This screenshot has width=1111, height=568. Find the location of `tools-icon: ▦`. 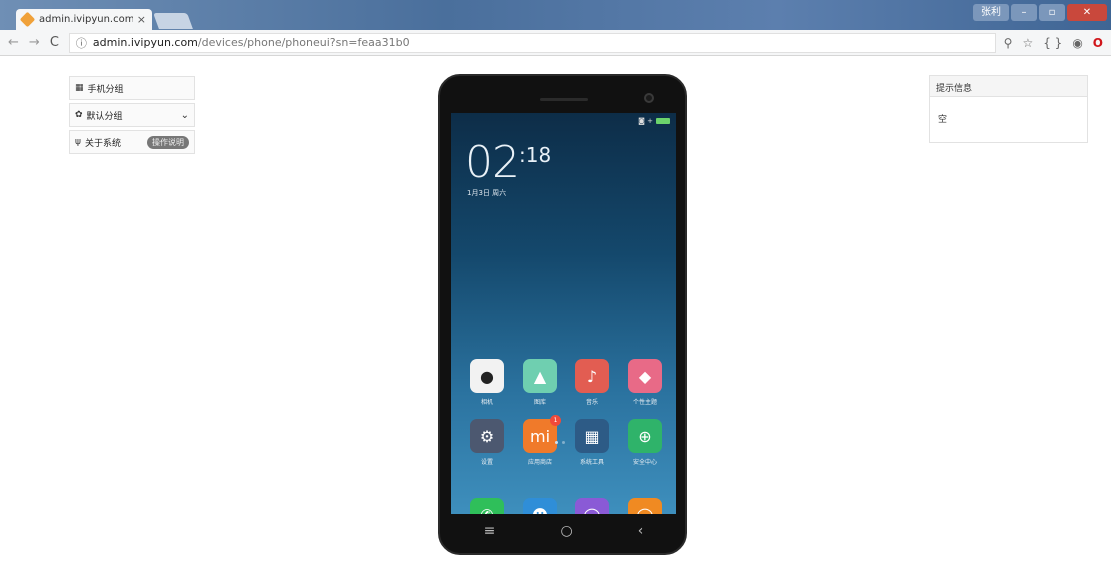

tools-icon: ▦ is located at coordinates (592, 436).